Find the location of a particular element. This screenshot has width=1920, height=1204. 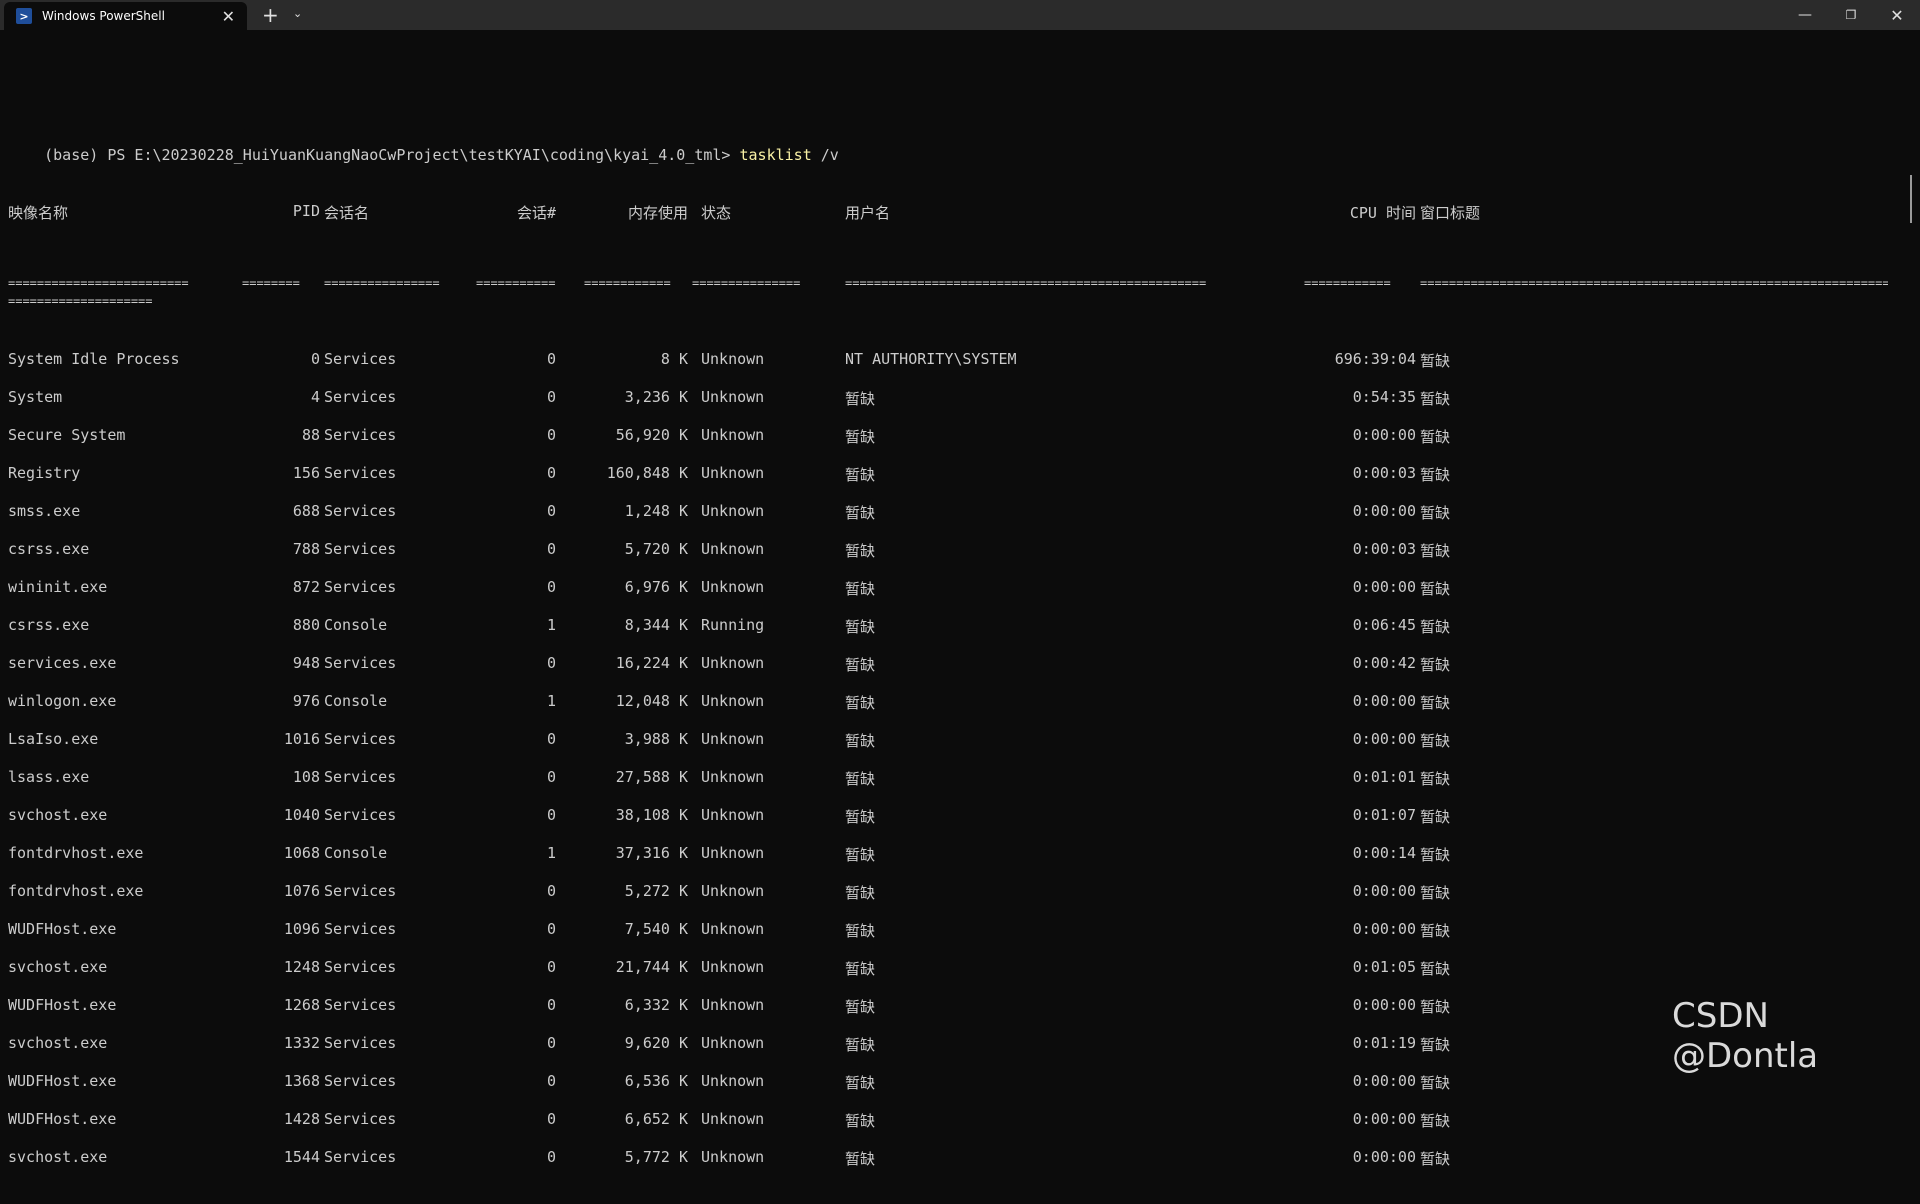

cell-pid: 4 is located at coordinates (315, 397).